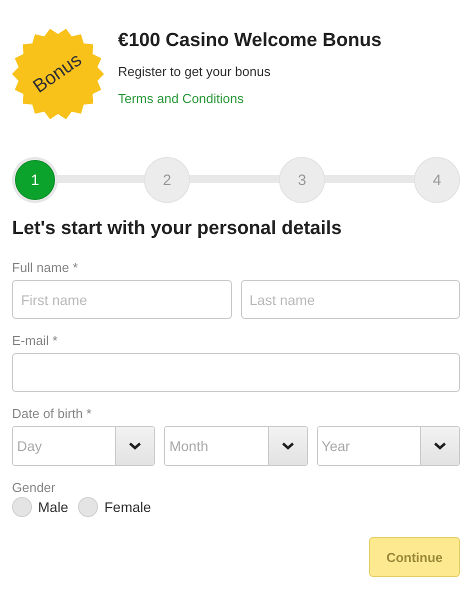  What do you see at coordinates (437, 180) in the screenshot?
I see `step-circle: 4` at bounding box center [437, 180].